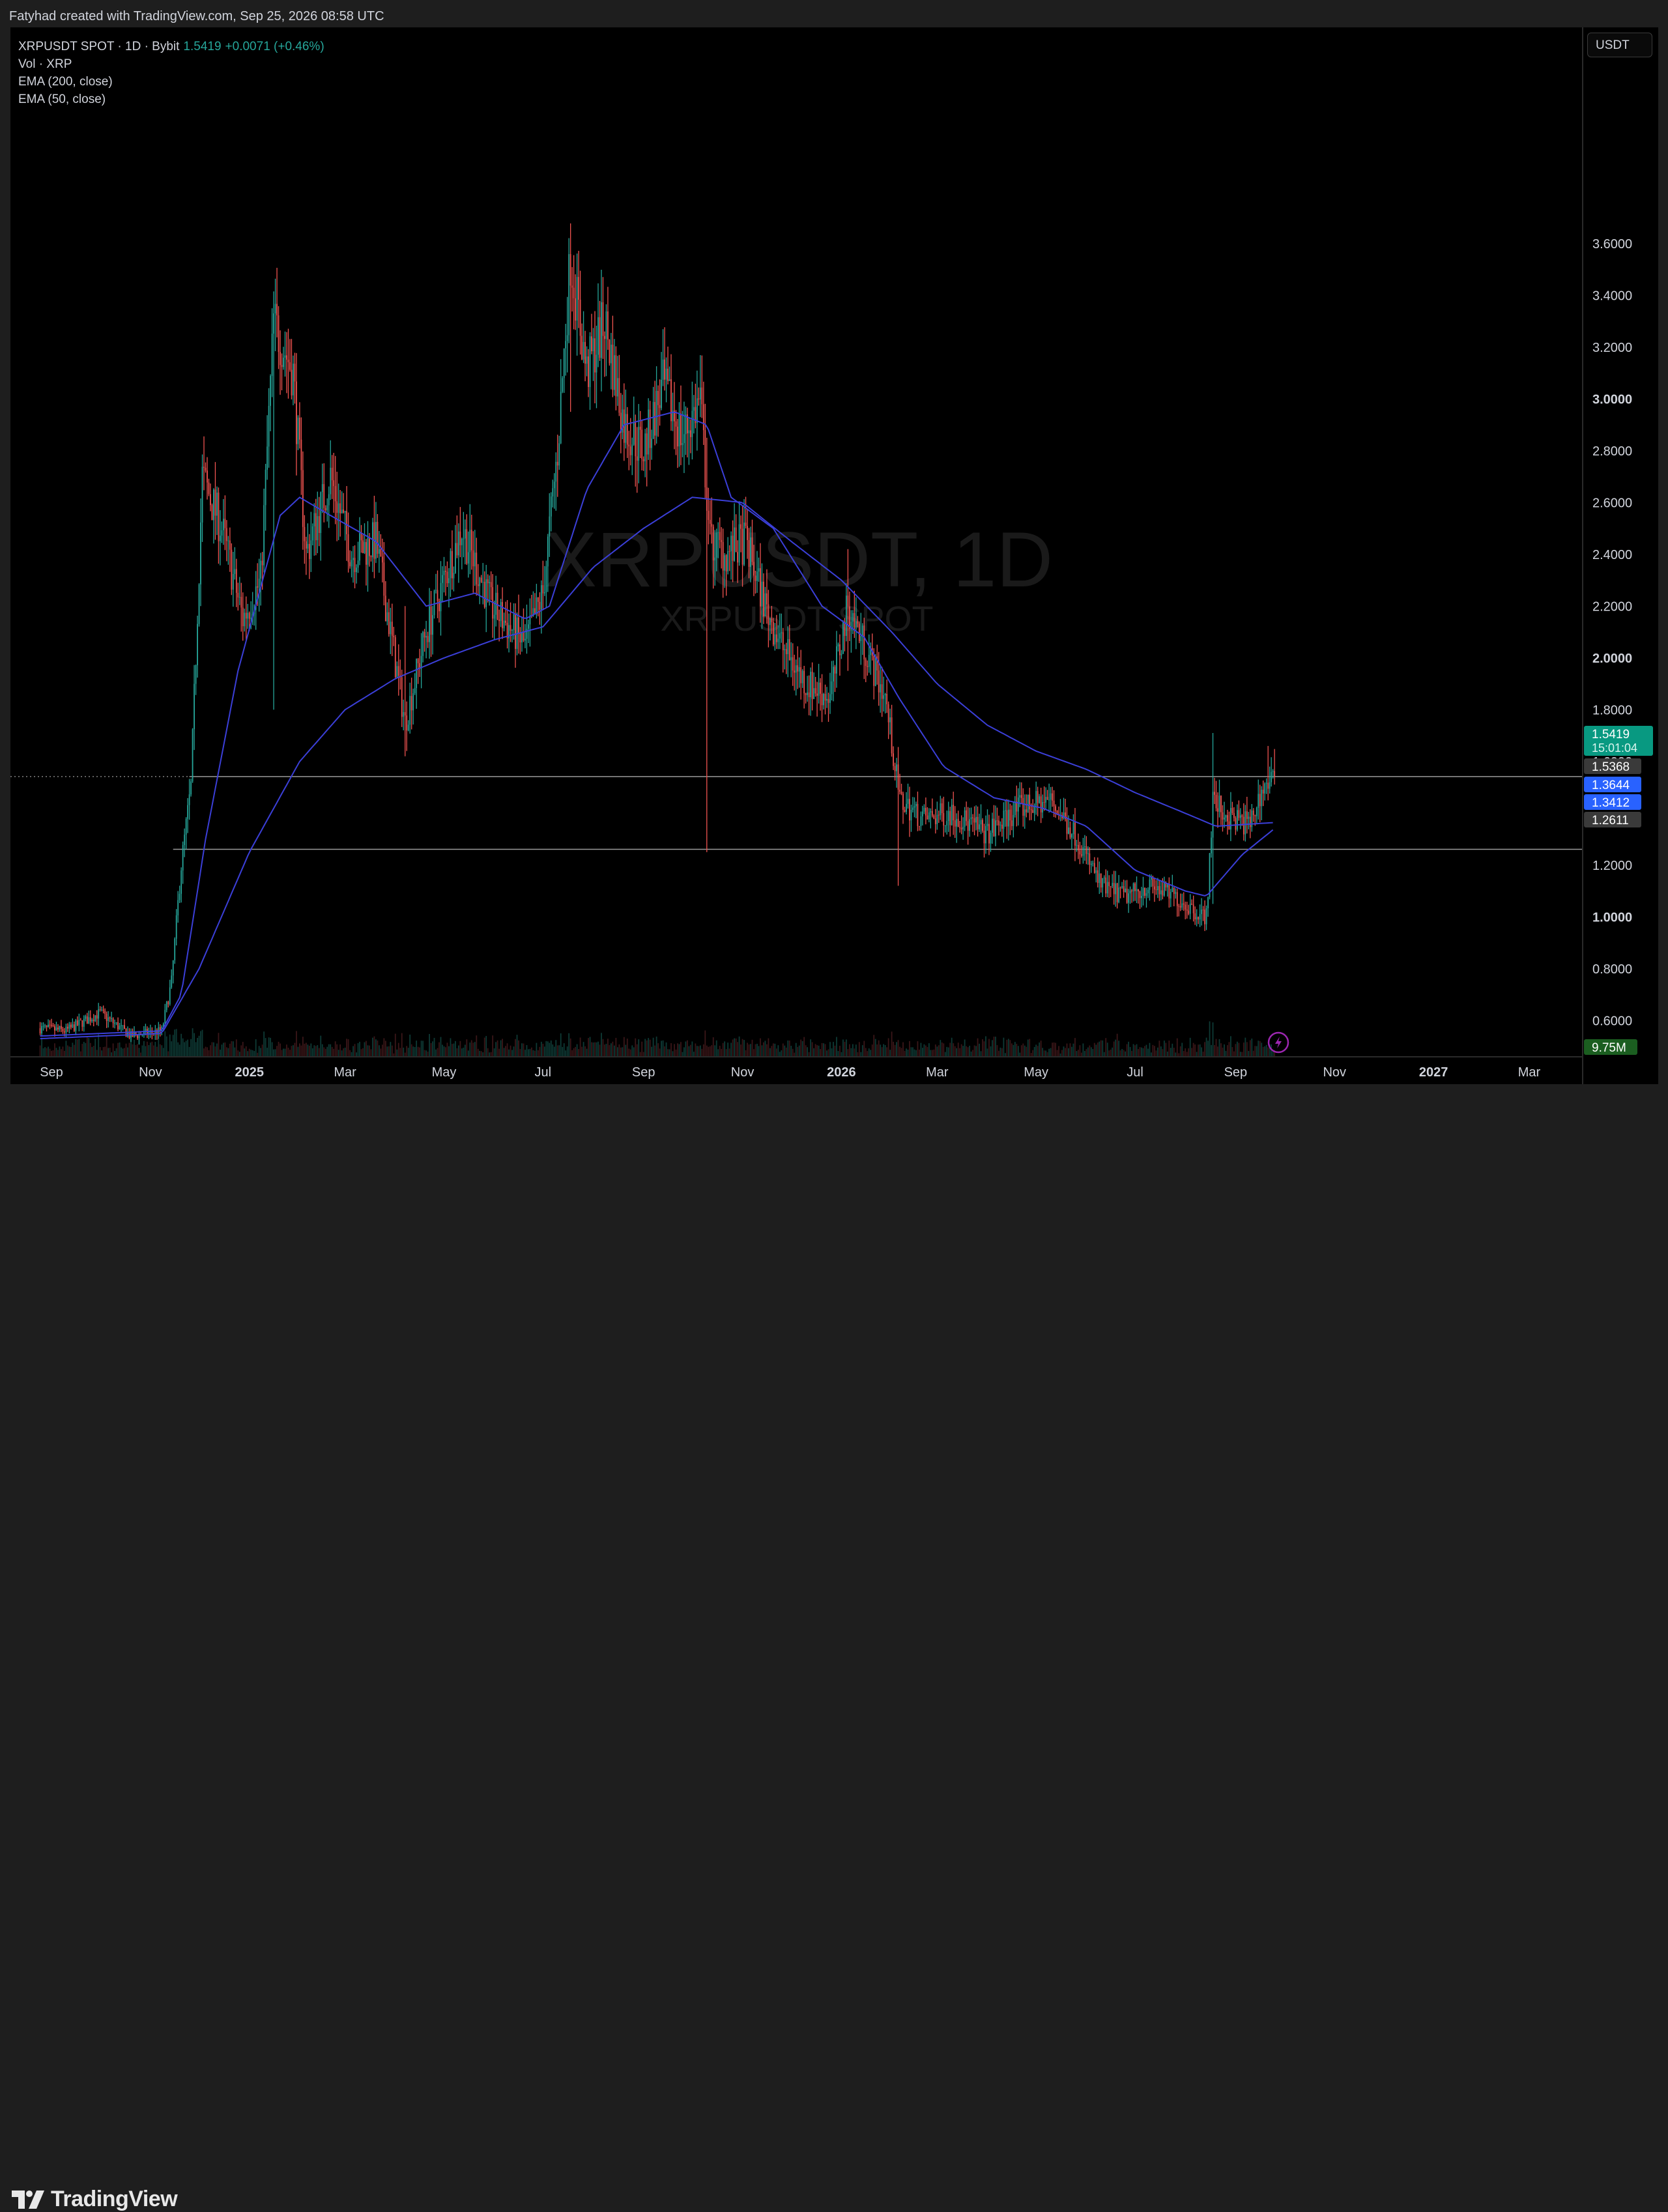 The width and height of the screenshot is (1668, 2212). Describe the element at coordinates (1619, 45) in the screenshot. I see `currency-button: USDT` at that location.